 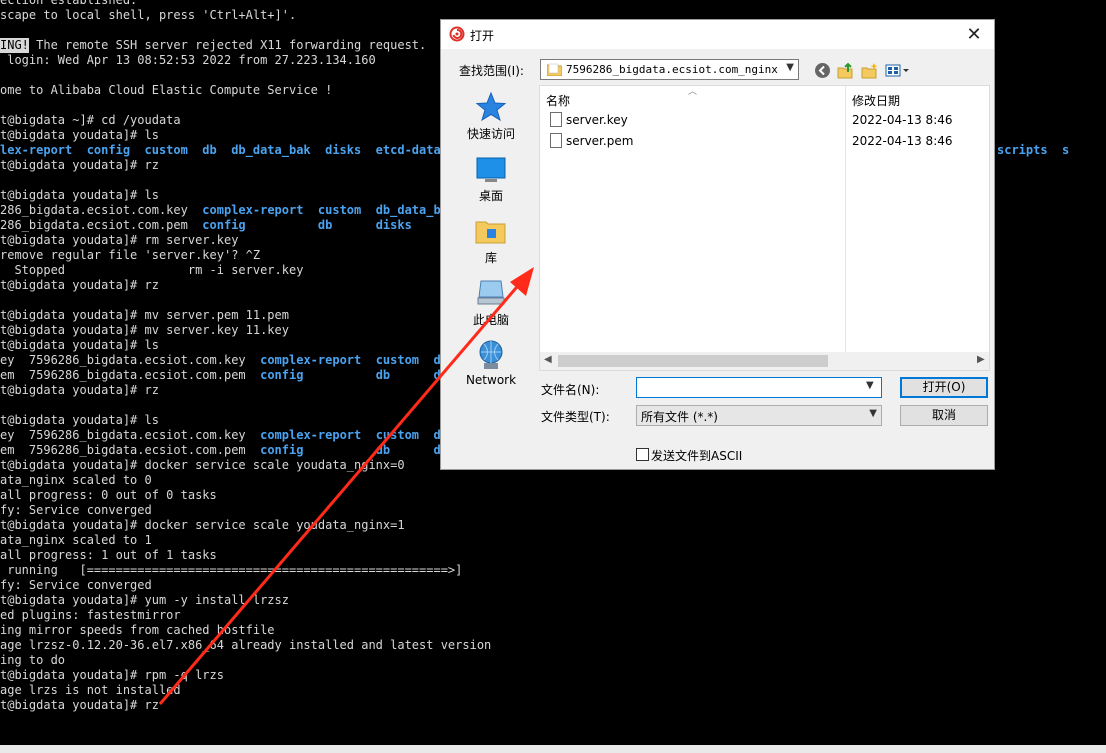 What do you see at coordinates (876, 100) in the screenshot?
I see `column-header-date: 修改日期` at bounding box center [876, 100].